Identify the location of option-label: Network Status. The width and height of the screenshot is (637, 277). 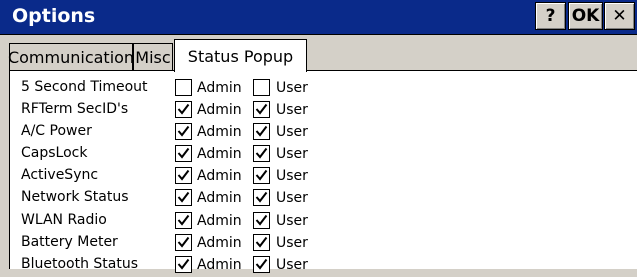
(75, 197).